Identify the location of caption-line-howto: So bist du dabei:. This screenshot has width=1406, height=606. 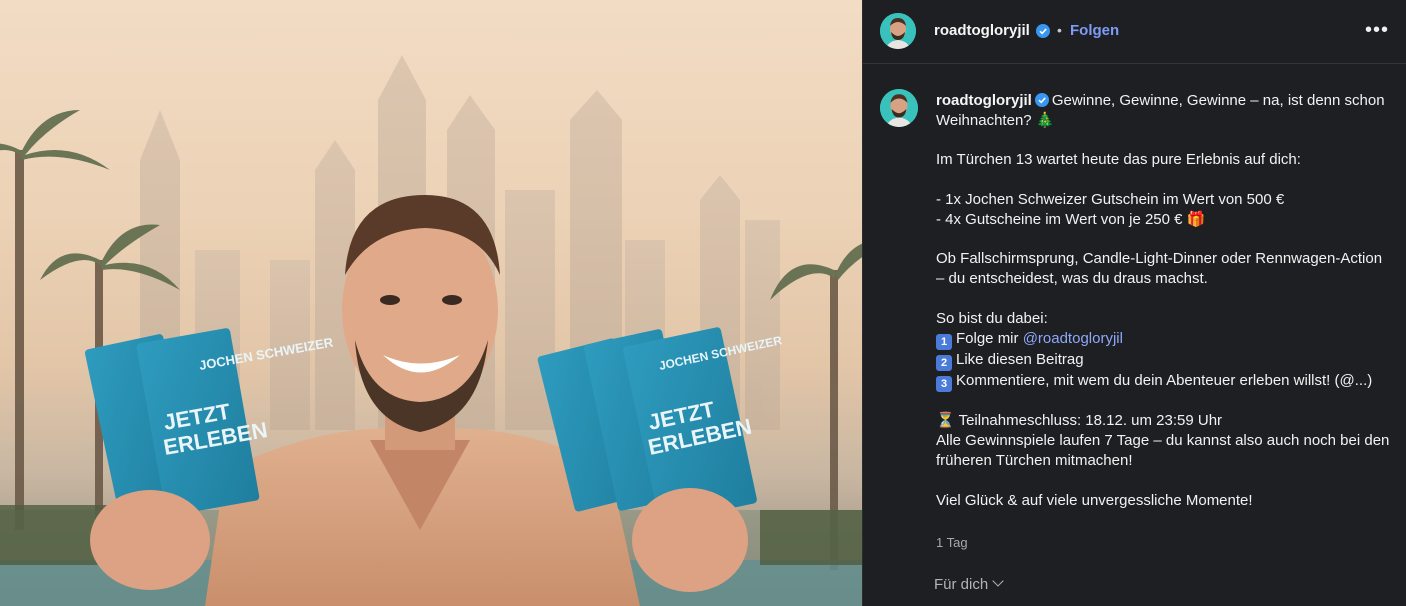
(992, 318).